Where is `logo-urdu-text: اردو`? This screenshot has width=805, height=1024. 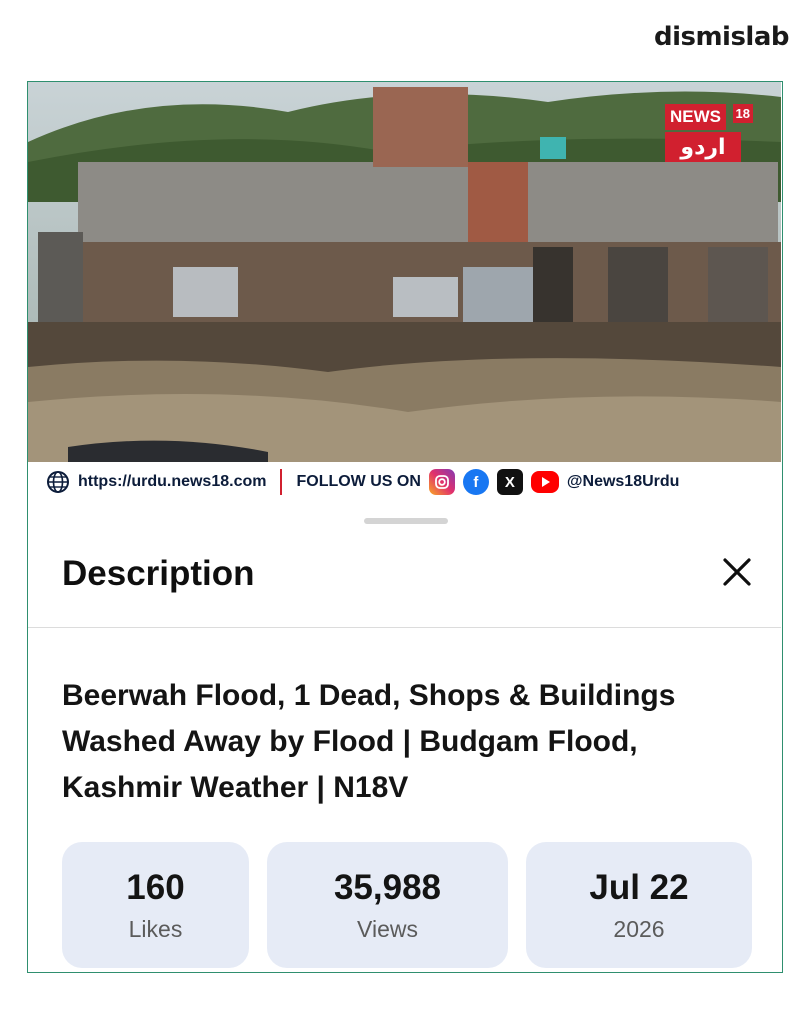
logo-urdu-text: اردو is located at coordinates (703, 147).